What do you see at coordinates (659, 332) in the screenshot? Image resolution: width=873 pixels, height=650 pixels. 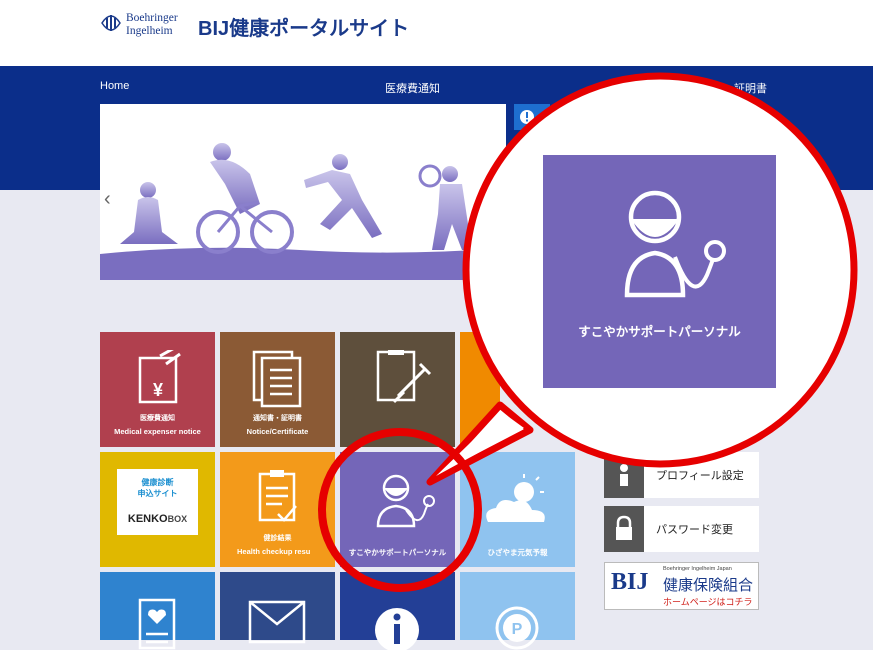 I see `zoomed-tile-label: すこやかサポートパーソナル` at bounding box center [659, 332].